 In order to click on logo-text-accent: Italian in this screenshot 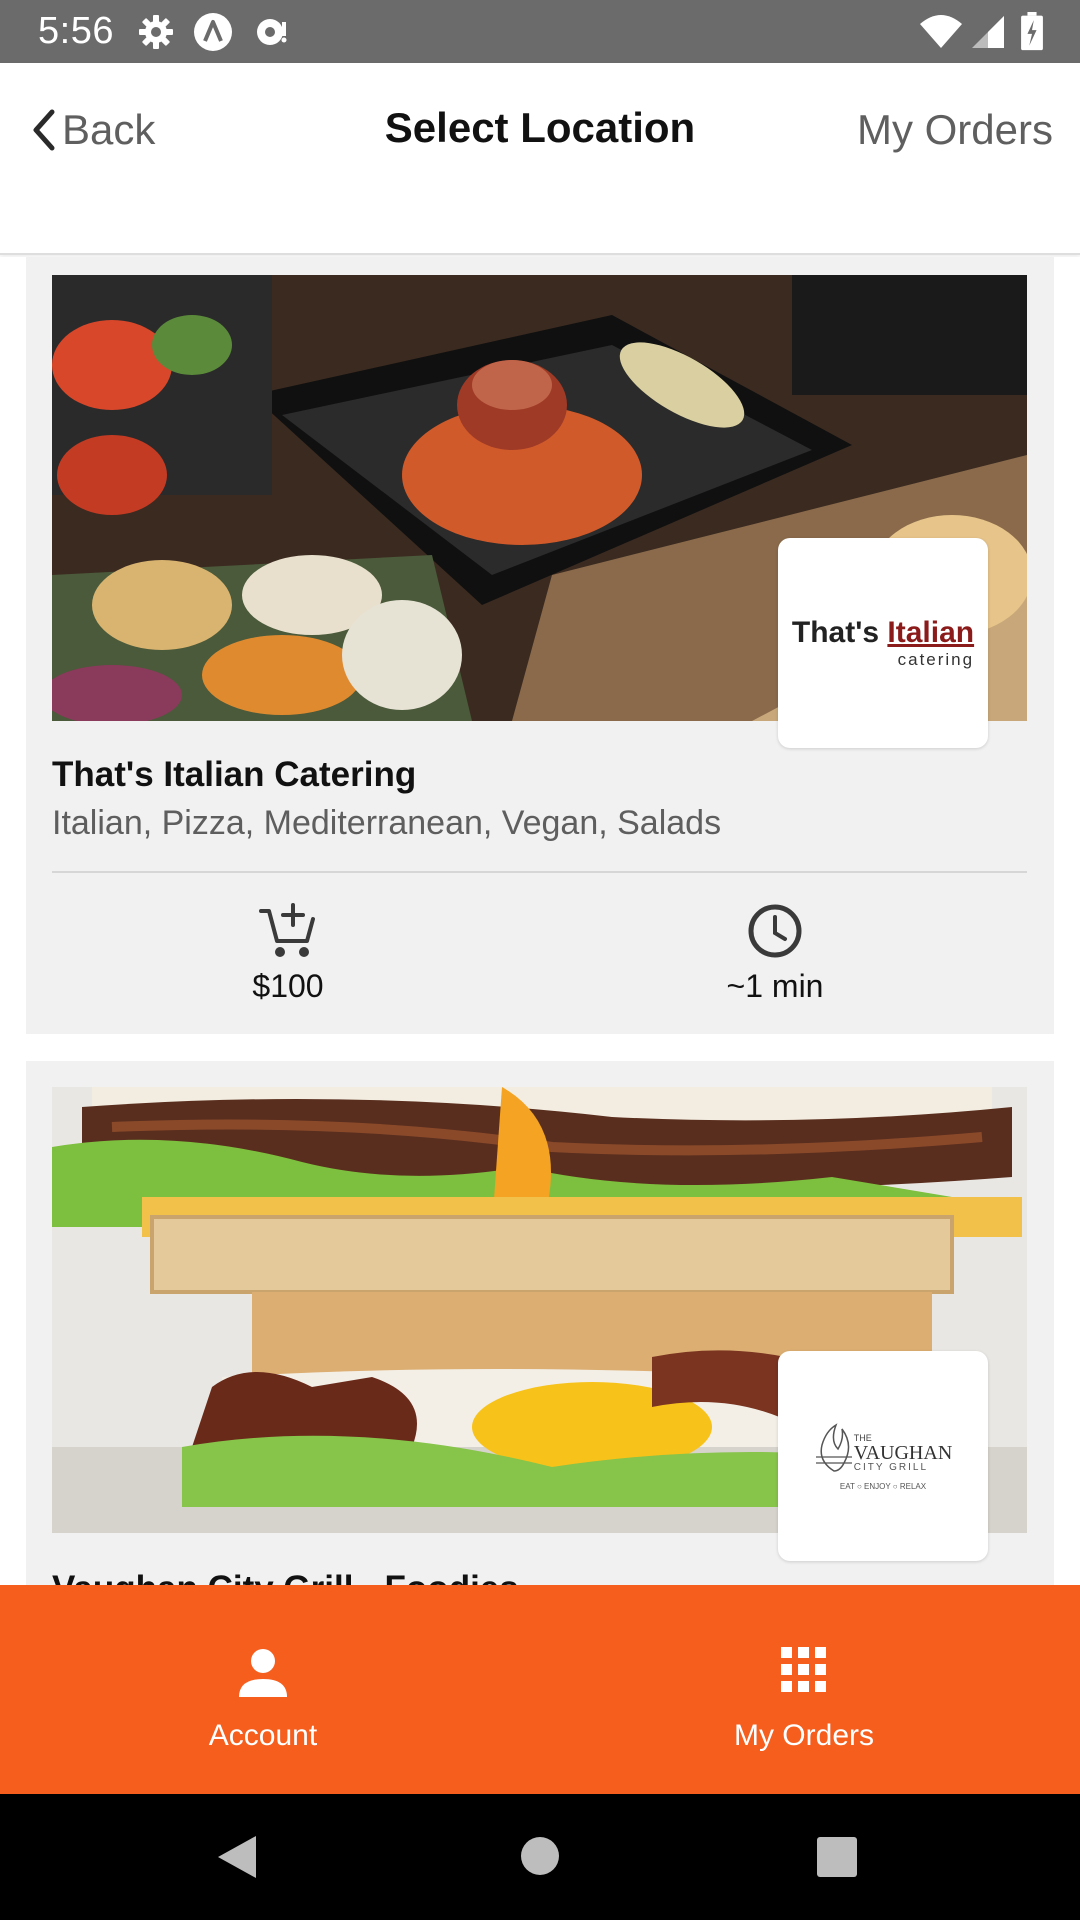, I will do `click(931, 632)`.